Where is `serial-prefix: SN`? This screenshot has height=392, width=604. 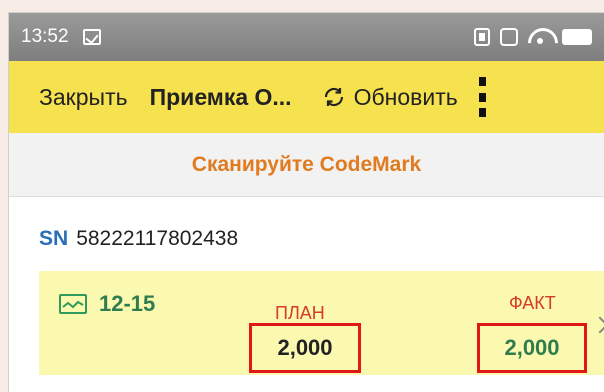 serial-prefix: SN is located at coordinates (54, 238).